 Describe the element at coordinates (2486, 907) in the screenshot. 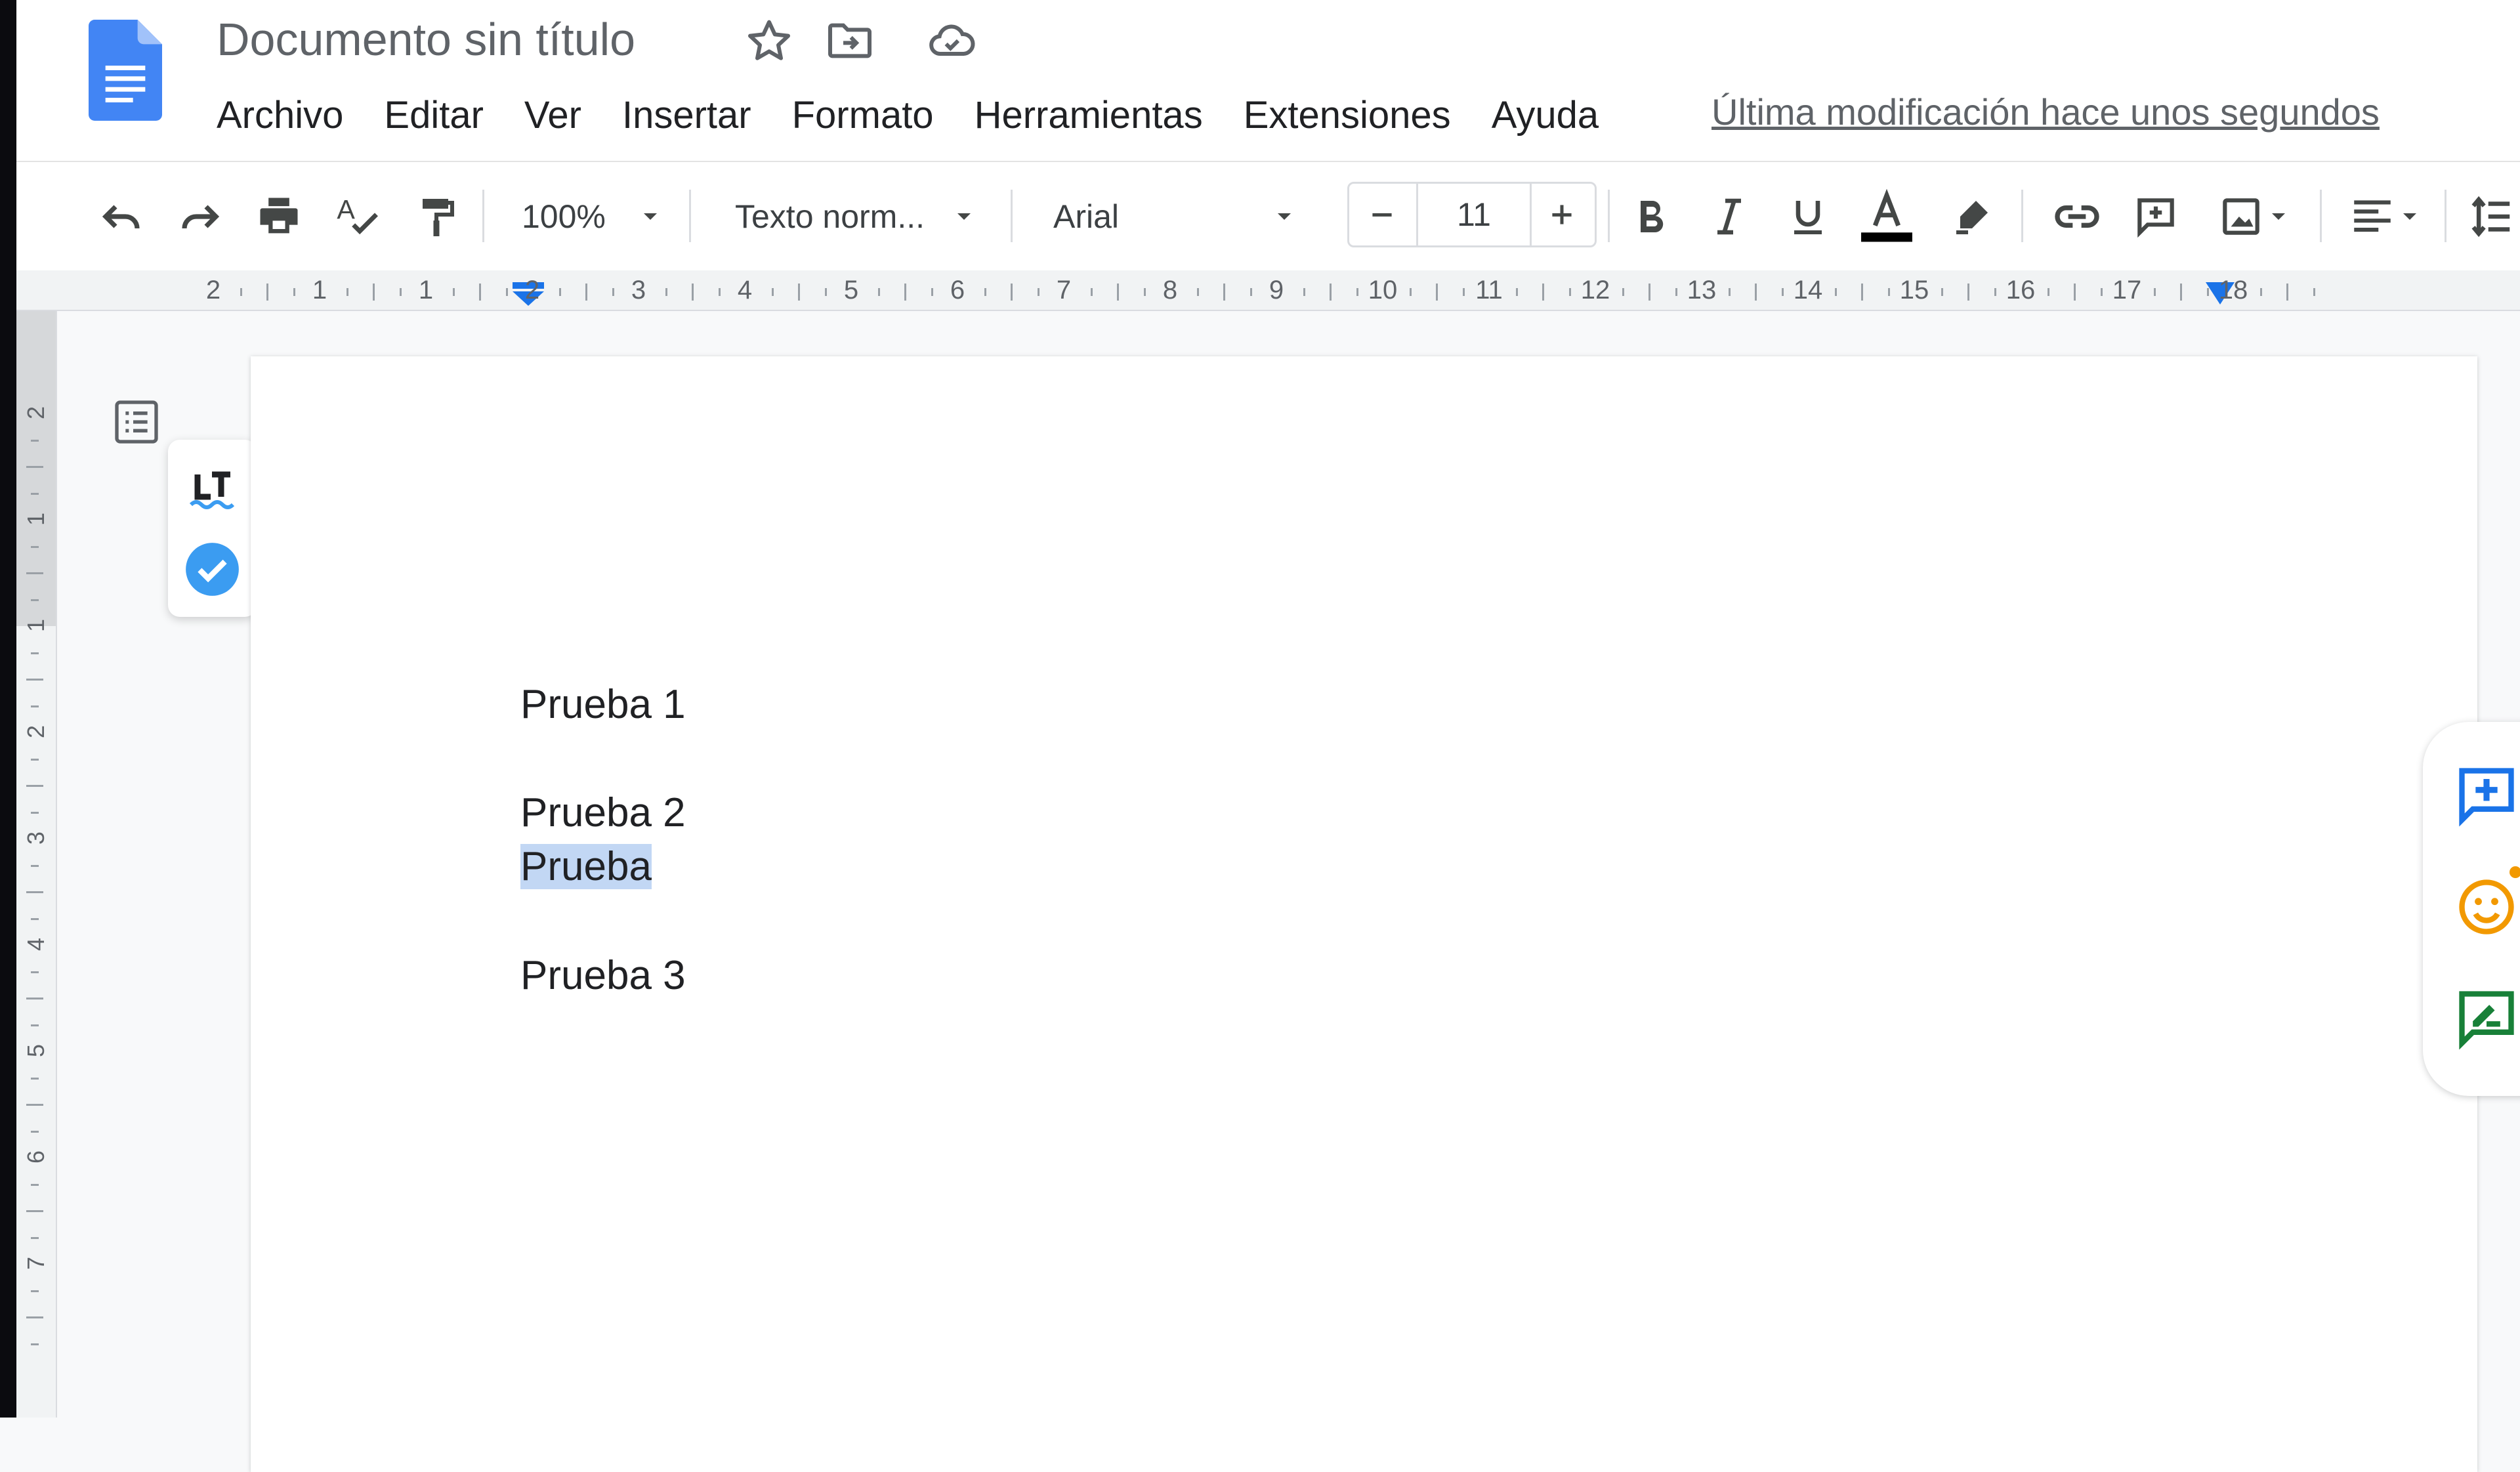

I see `emoji-reaction-icon` at that location.